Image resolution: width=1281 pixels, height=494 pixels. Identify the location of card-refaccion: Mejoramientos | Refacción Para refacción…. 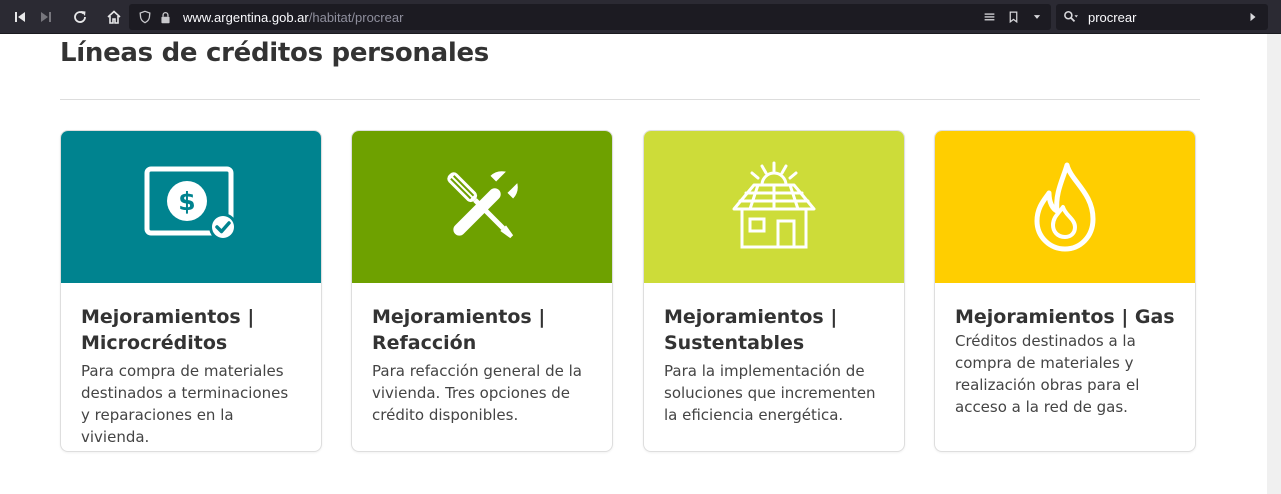
(482, 291).